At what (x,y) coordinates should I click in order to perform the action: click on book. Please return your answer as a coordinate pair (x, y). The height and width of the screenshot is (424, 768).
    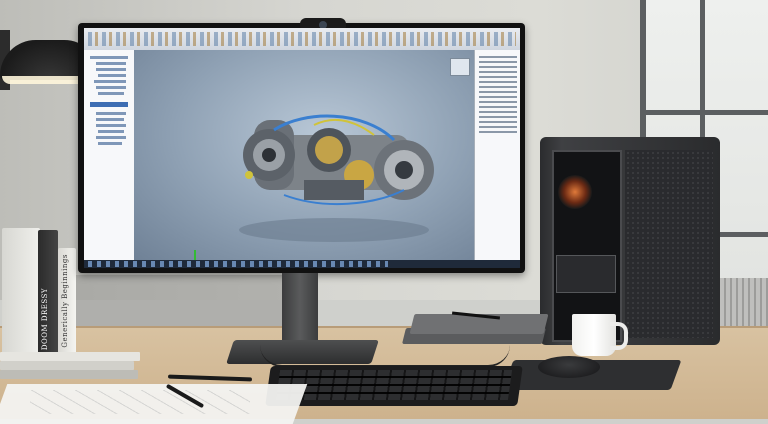
    Looking at the image, I should click on (21, 292).